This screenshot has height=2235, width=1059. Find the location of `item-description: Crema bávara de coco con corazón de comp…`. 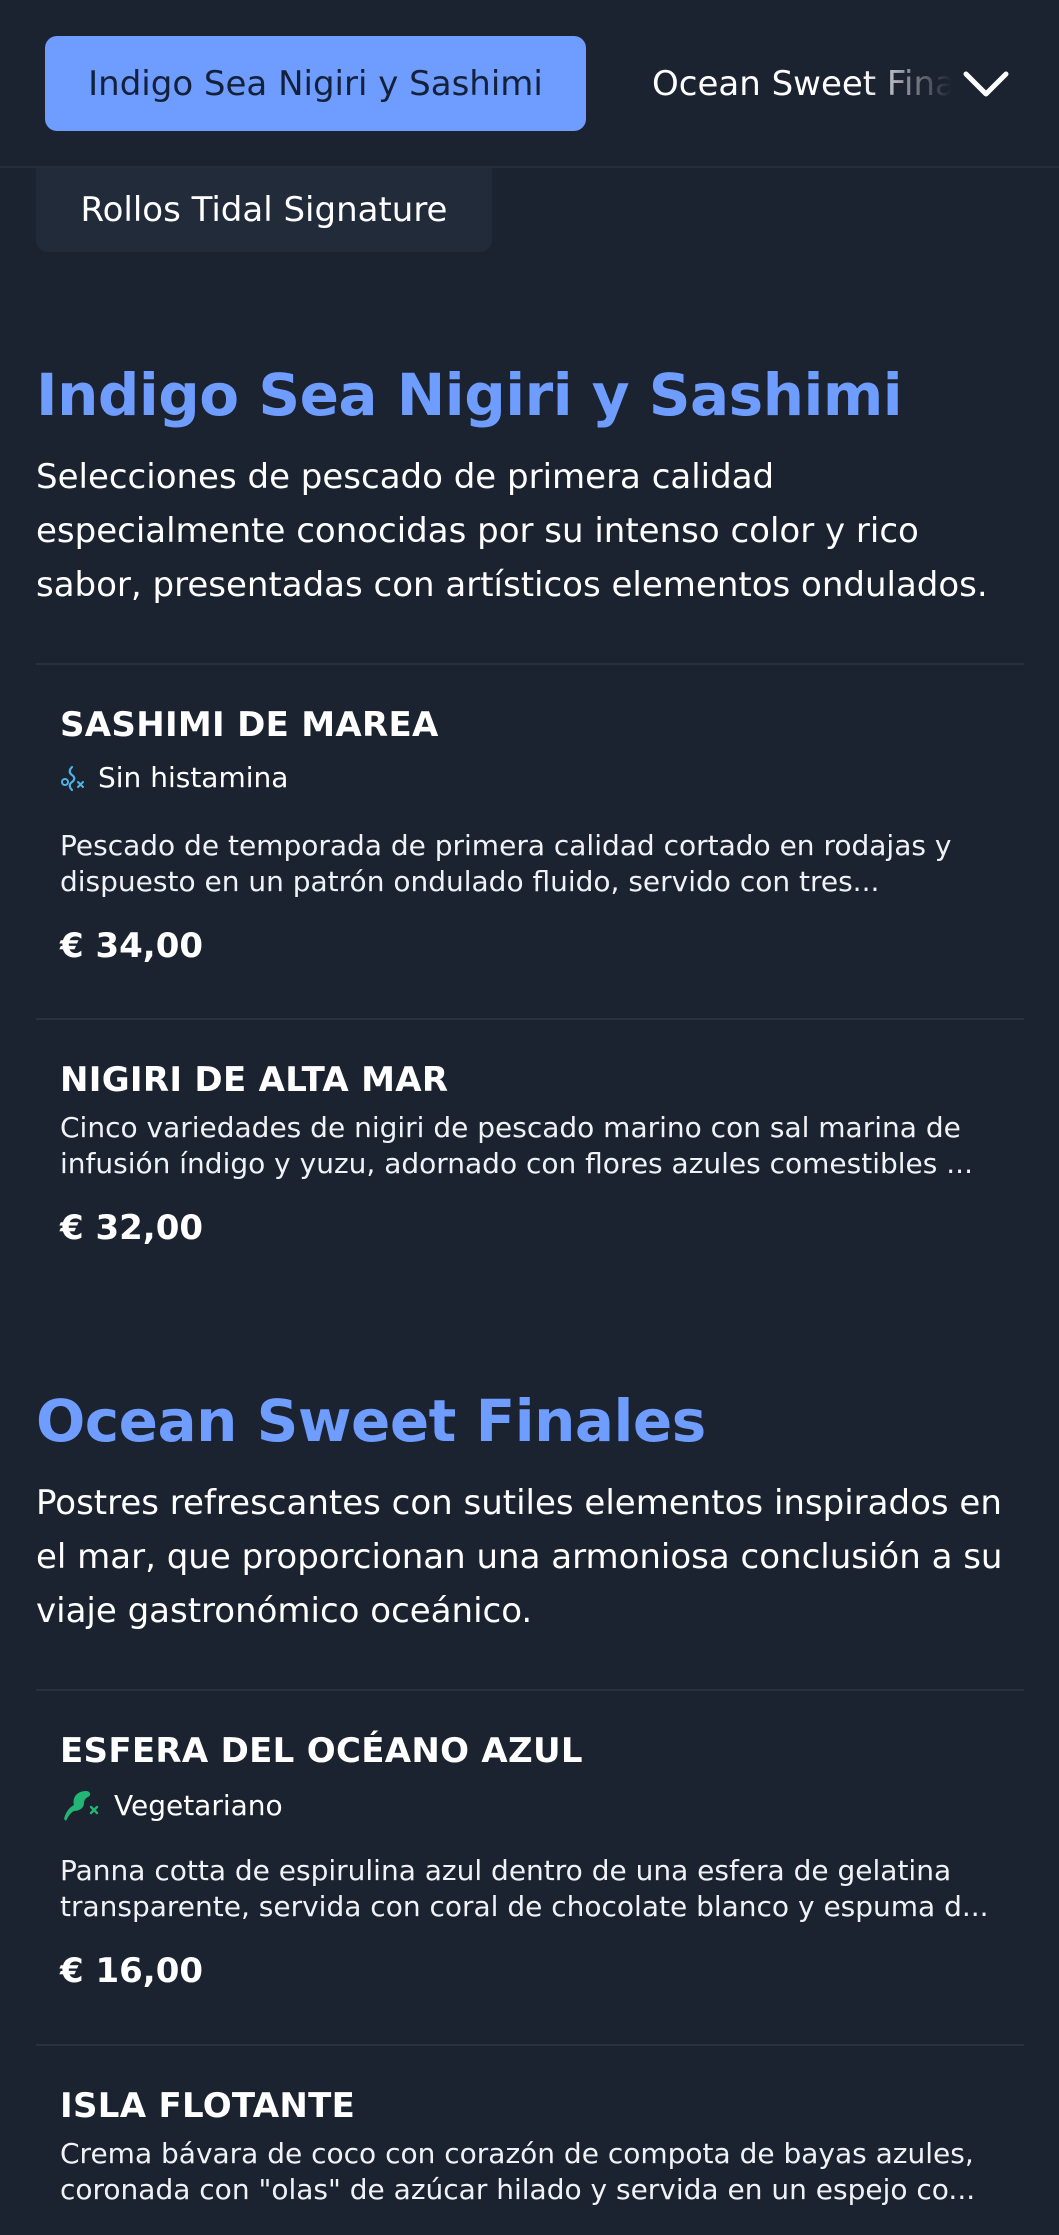

item-description: Crema bávara de coco con corazón de comp… is located at coordinates (518, 2171).